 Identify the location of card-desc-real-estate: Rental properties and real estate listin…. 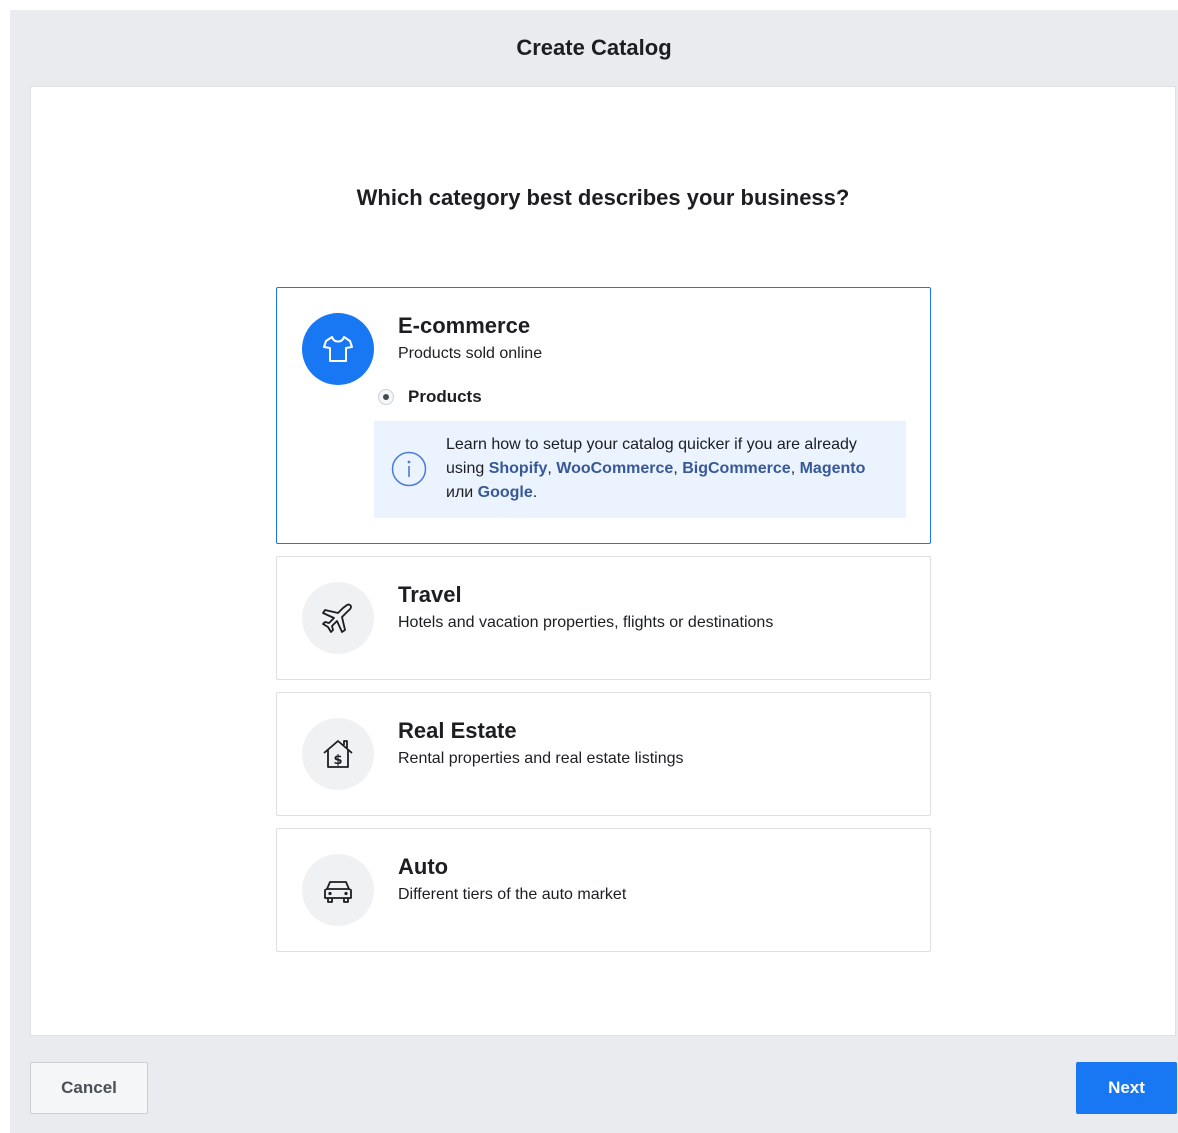
(541, 758).